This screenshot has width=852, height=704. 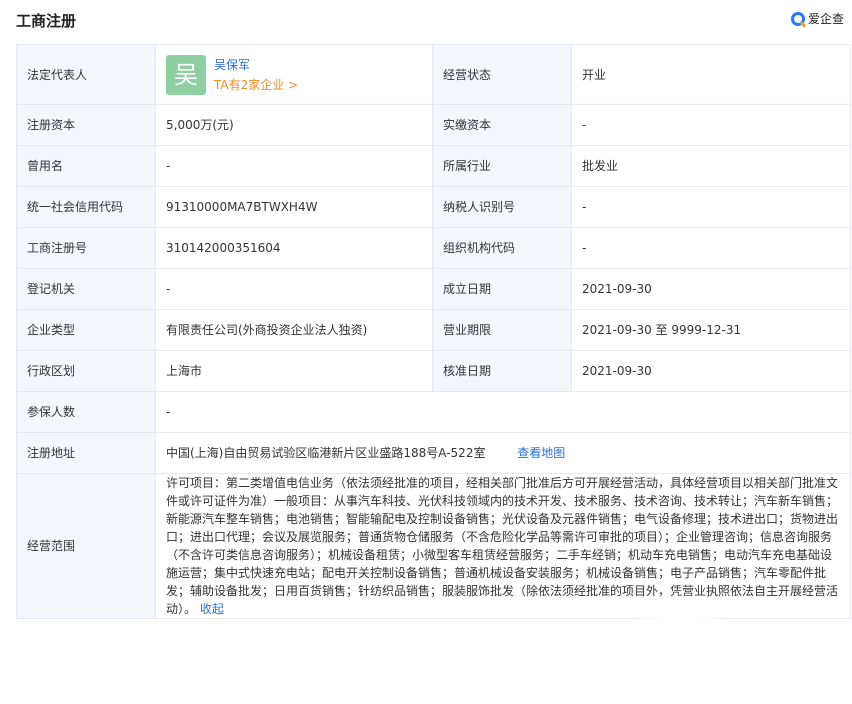 What do you see at coordinates (86, 248) in the screenshot?
I see `field-label: 工商注册号` at bounding box center [86, 248].